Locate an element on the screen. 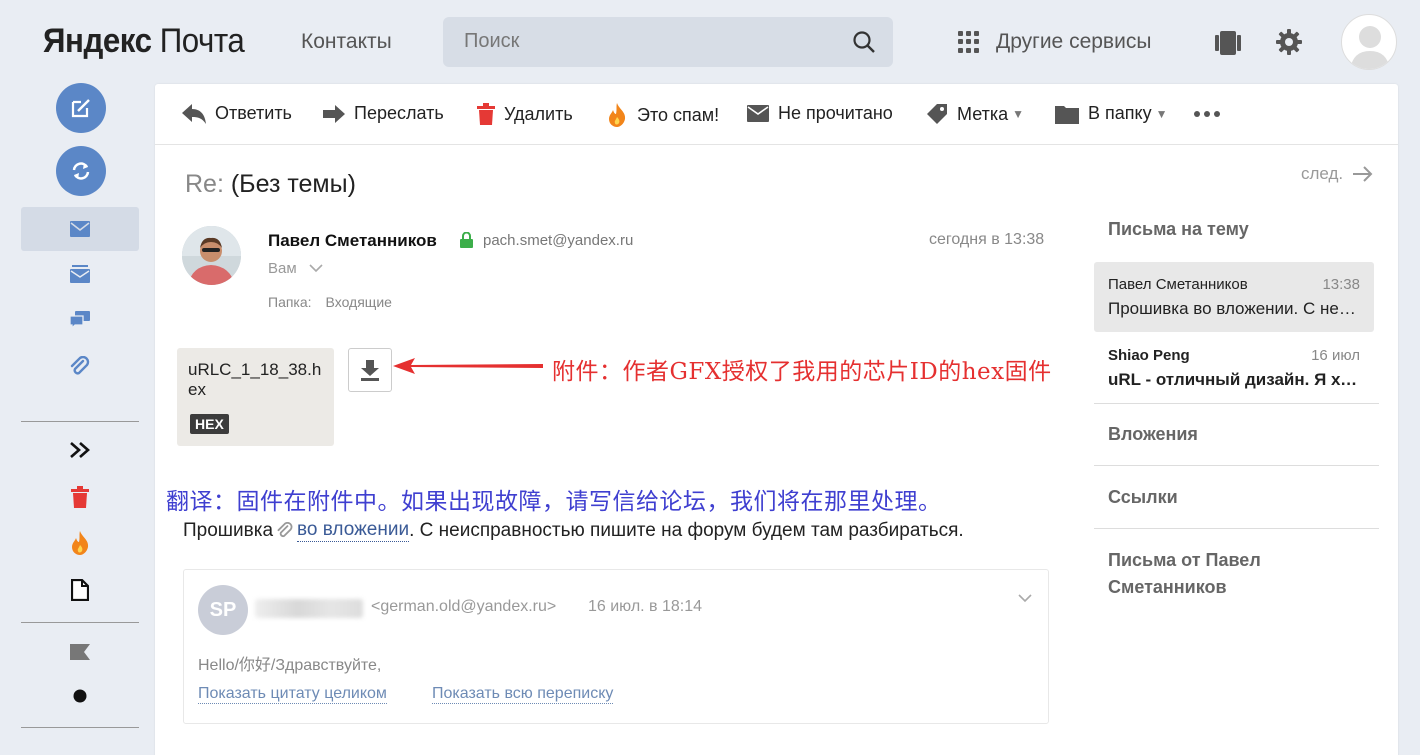 This screenshot has height=755, width=1420. attachments-section: Вложения is located at coordinates (1153, 434).